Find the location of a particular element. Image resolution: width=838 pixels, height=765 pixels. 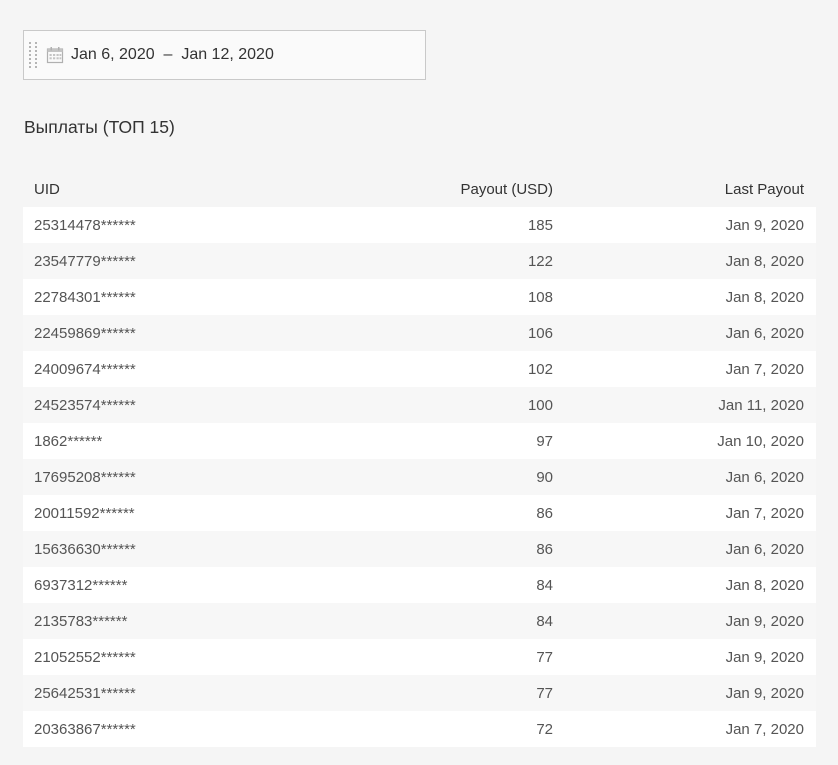

table-header: UID Payout (USD) Last Payout is located at coordinates (419, 189).